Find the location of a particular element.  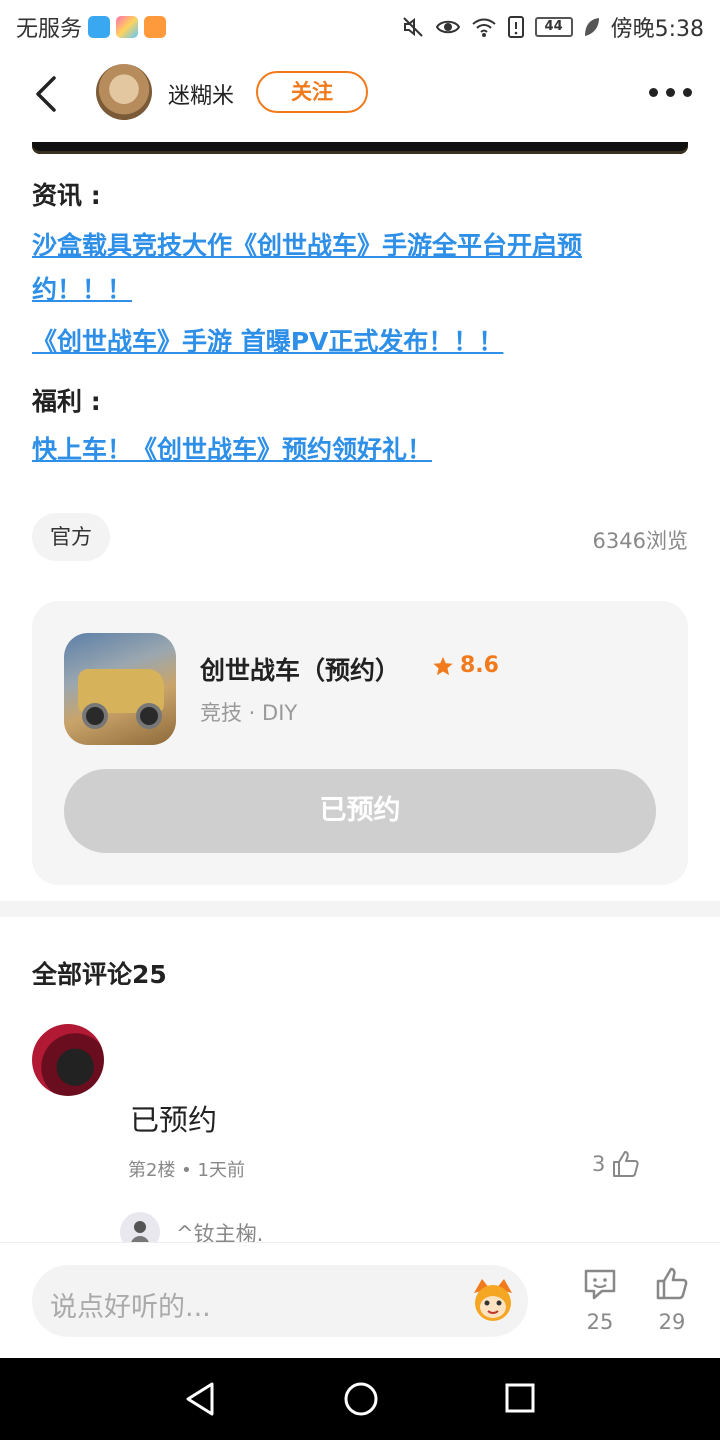

clock-text: 傍晚5:38 is located at coordinates (657, 29).